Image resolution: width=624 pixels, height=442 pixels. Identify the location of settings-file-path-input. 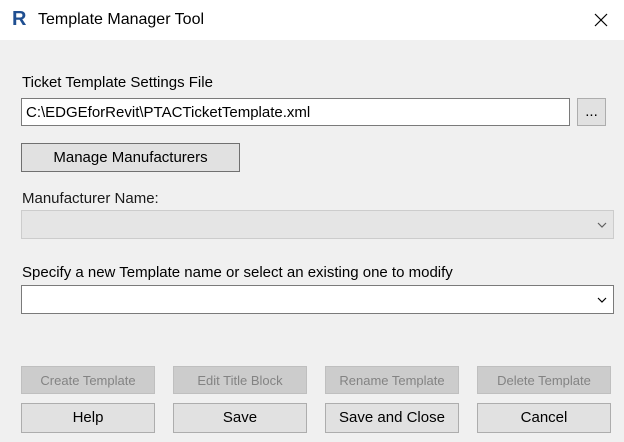
(295, 112).